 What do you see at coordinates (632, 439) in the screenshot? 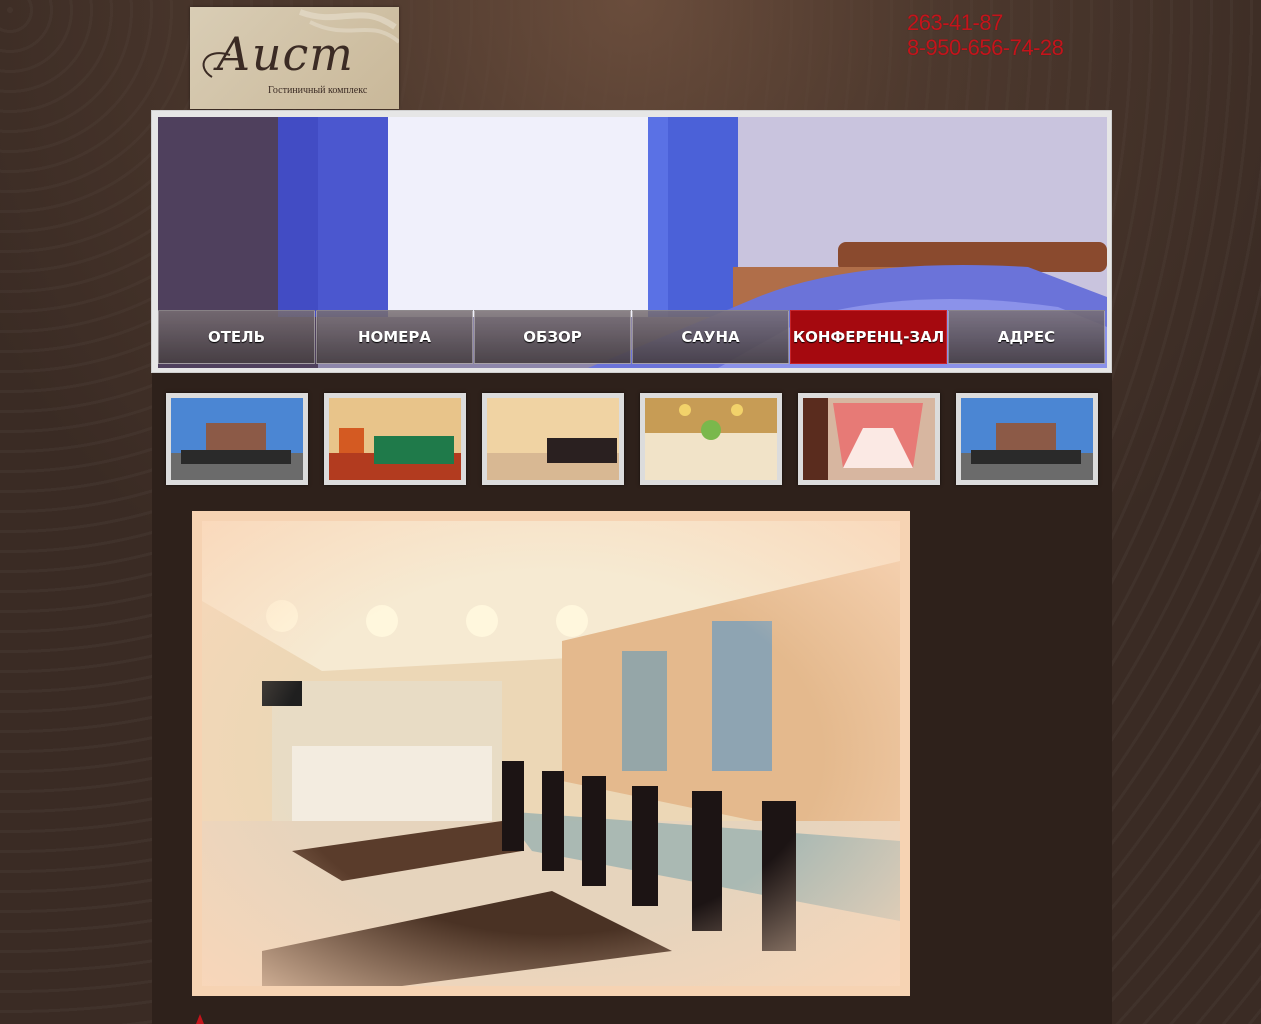
I see `photo-thumbnails` at bounding box center [632, 439].